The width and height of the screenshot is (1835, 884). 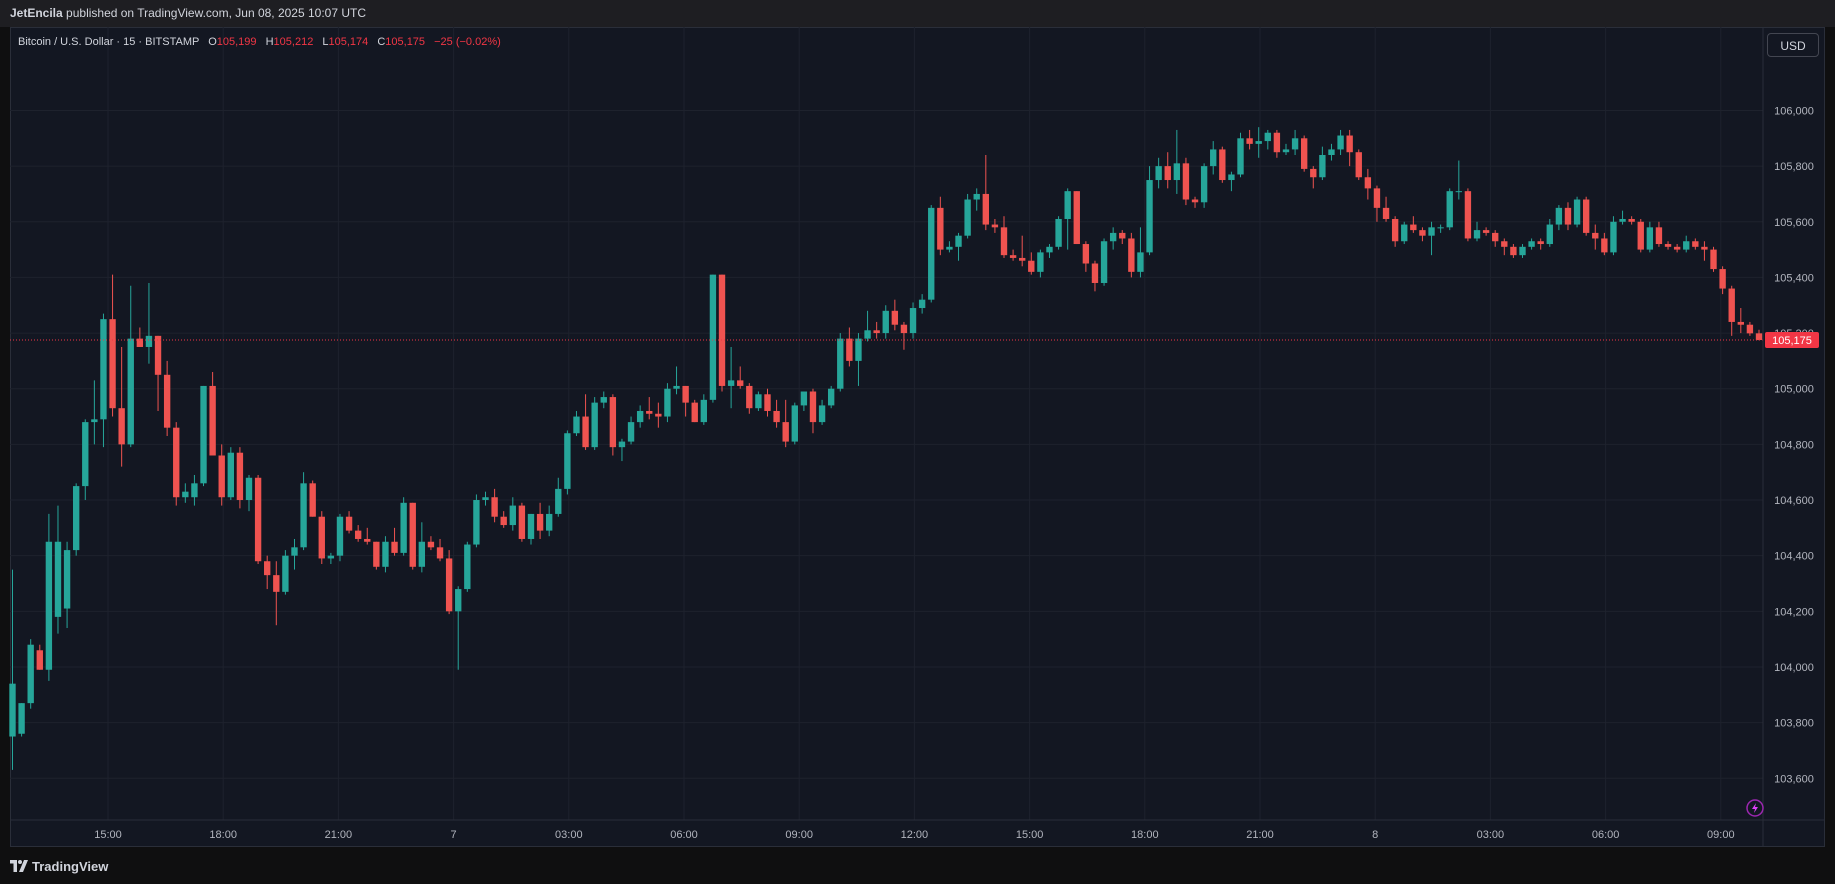 What do you see at coordinates (70, 866) in the screenshot?
I see `tradingview-brand: TradingView` at bounding box center [70, 866].